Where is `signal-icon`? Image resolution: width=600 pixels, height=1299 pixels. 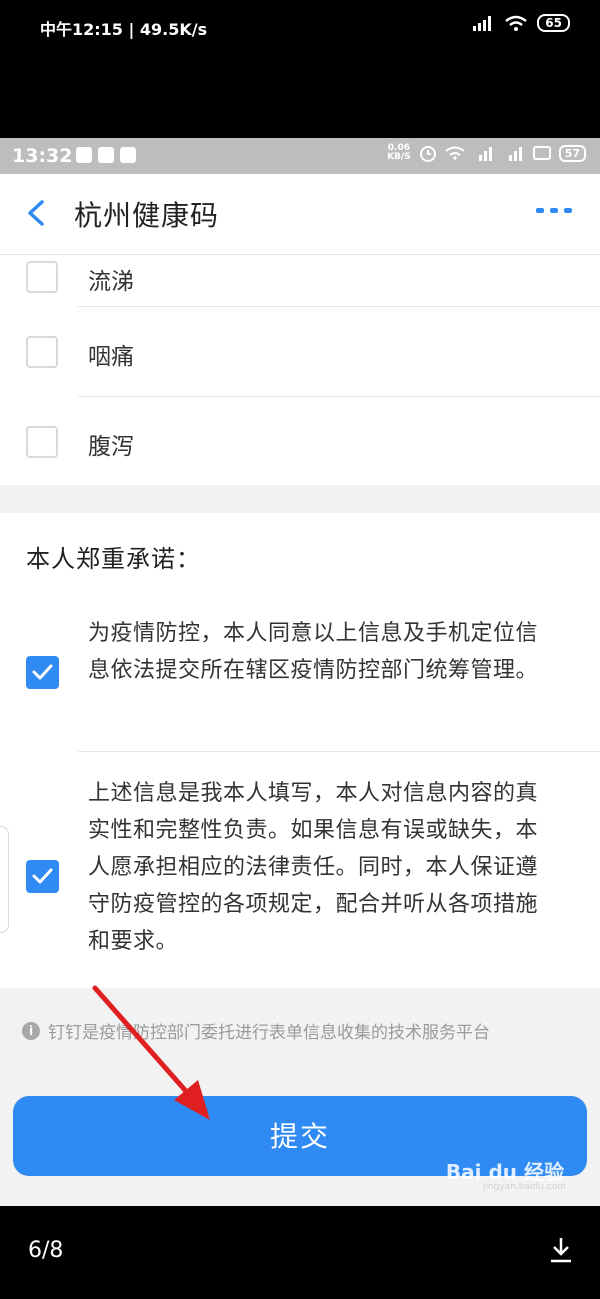
signal-icon is located at coordinates (482, 23).